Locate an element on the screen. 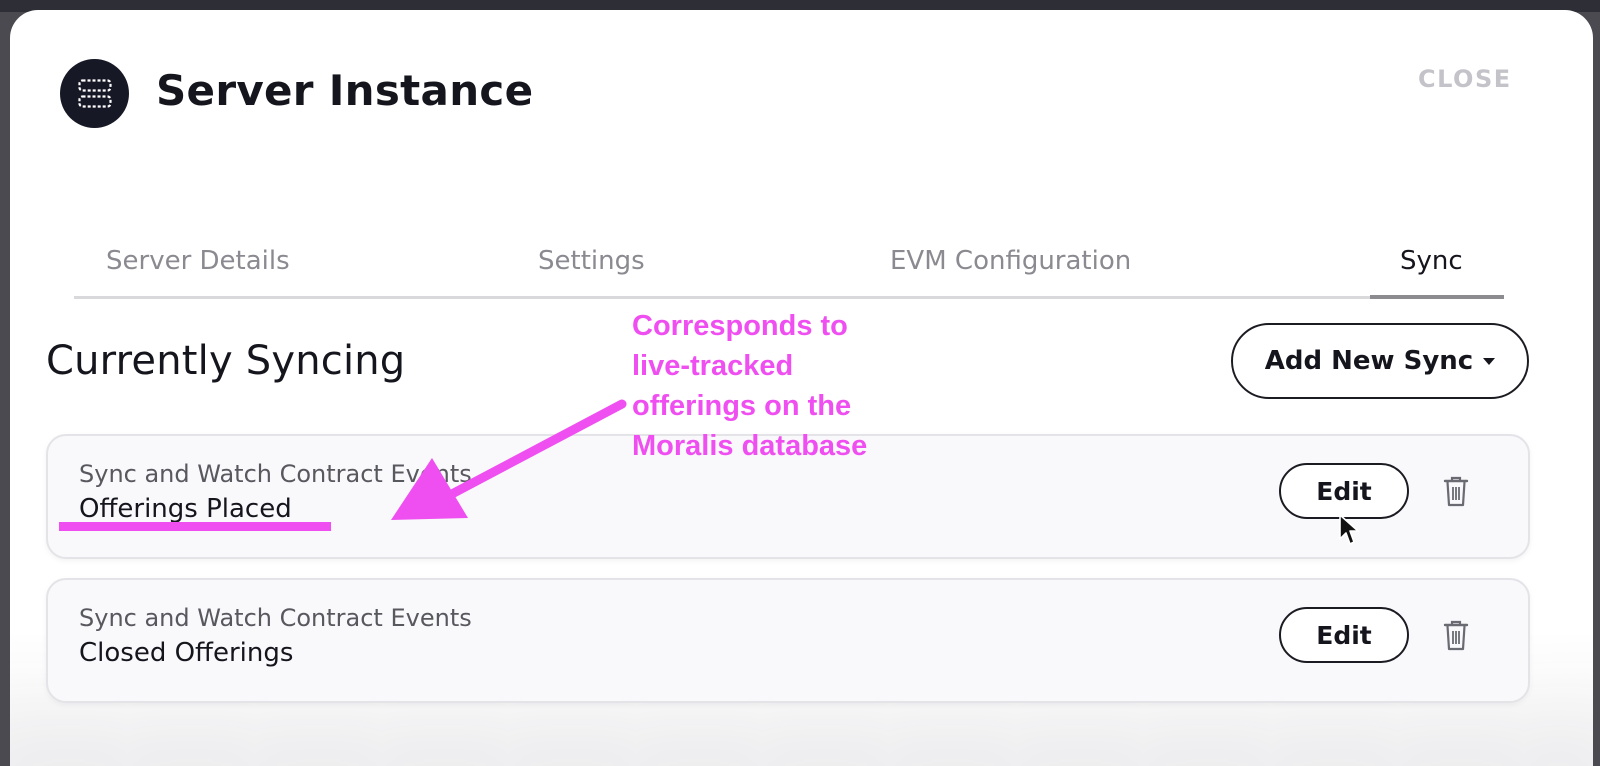 The width and height of the screenshot is (1600, 766). close-button: CLOSE is located at coordinates (1465, 79).